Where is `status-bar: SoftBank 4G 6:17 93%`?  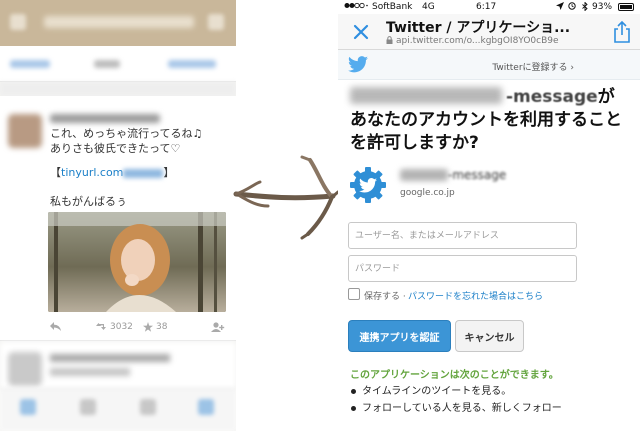
status-bar: SoftBank 4G 6:17 93% is located at coordinates (489, 7).